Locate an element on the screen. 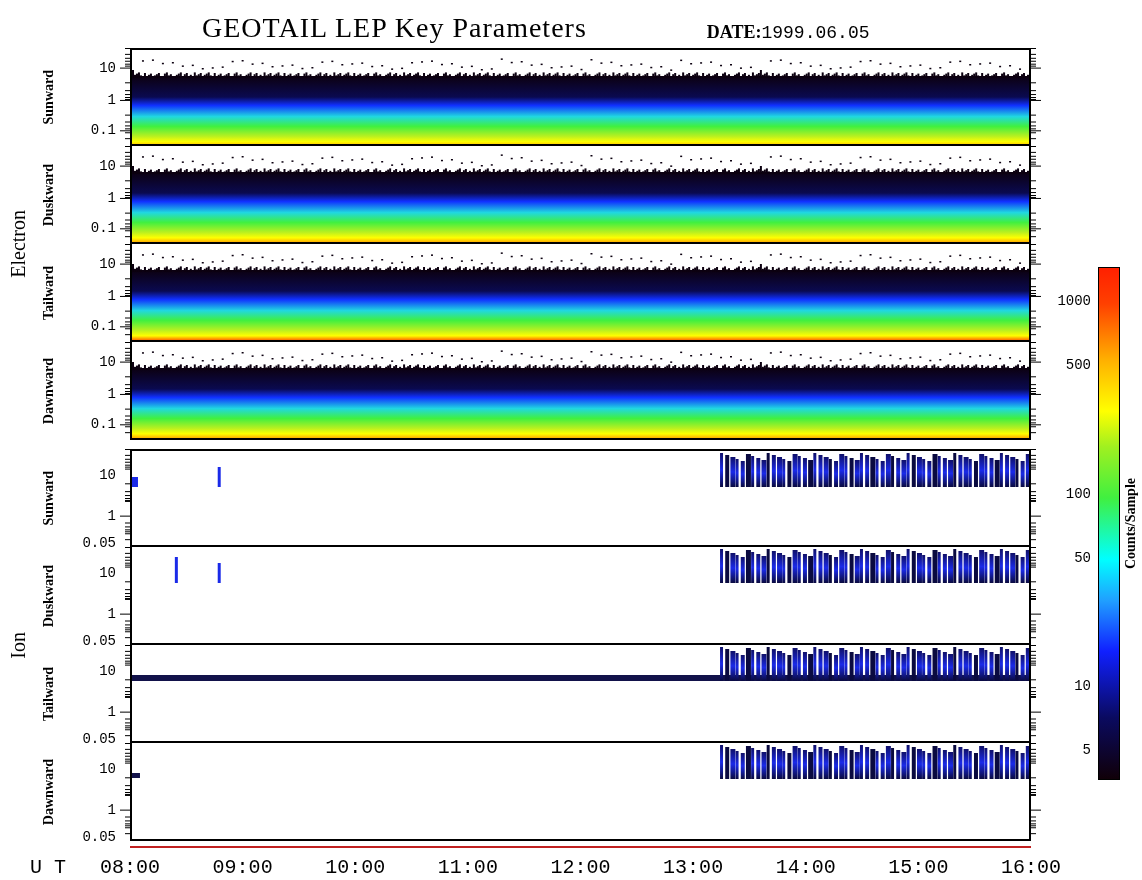 This screenshot has width=1142, height=880. x-tick-label: 15:00 is located at coordinates (918, 868).